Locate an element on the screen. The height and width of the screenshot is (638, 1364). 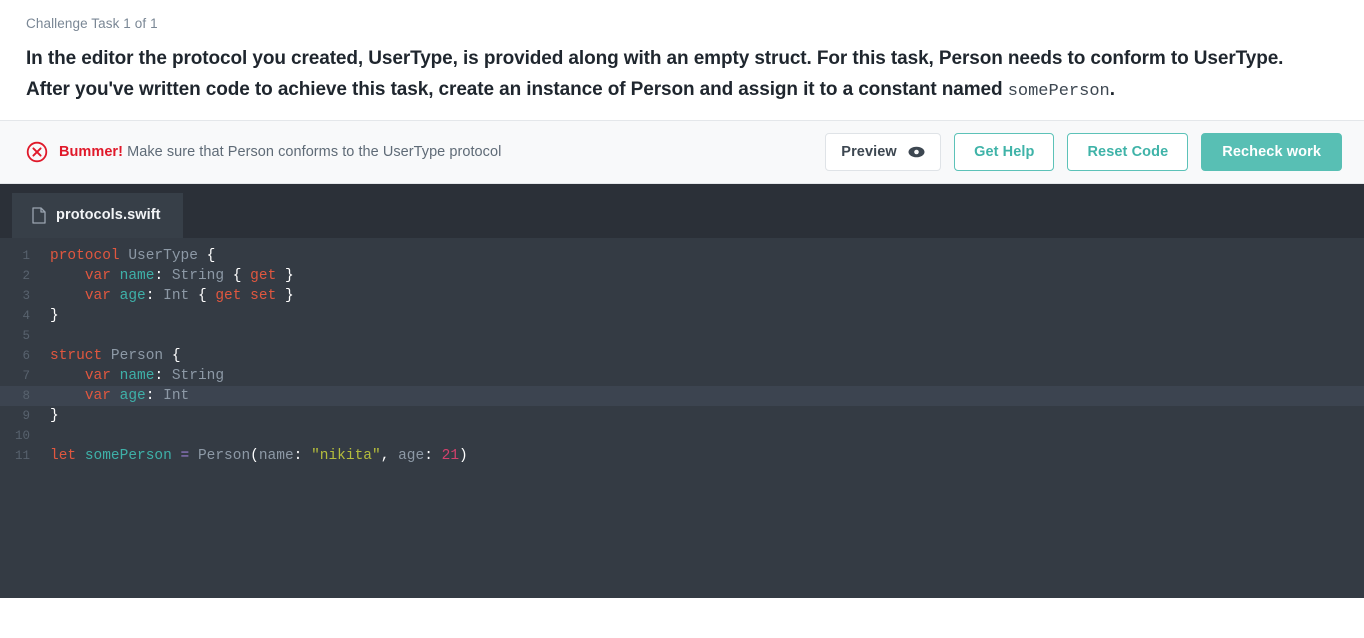
recheck-work-button-label: Recheck work is located at coordinates (1271, 151).